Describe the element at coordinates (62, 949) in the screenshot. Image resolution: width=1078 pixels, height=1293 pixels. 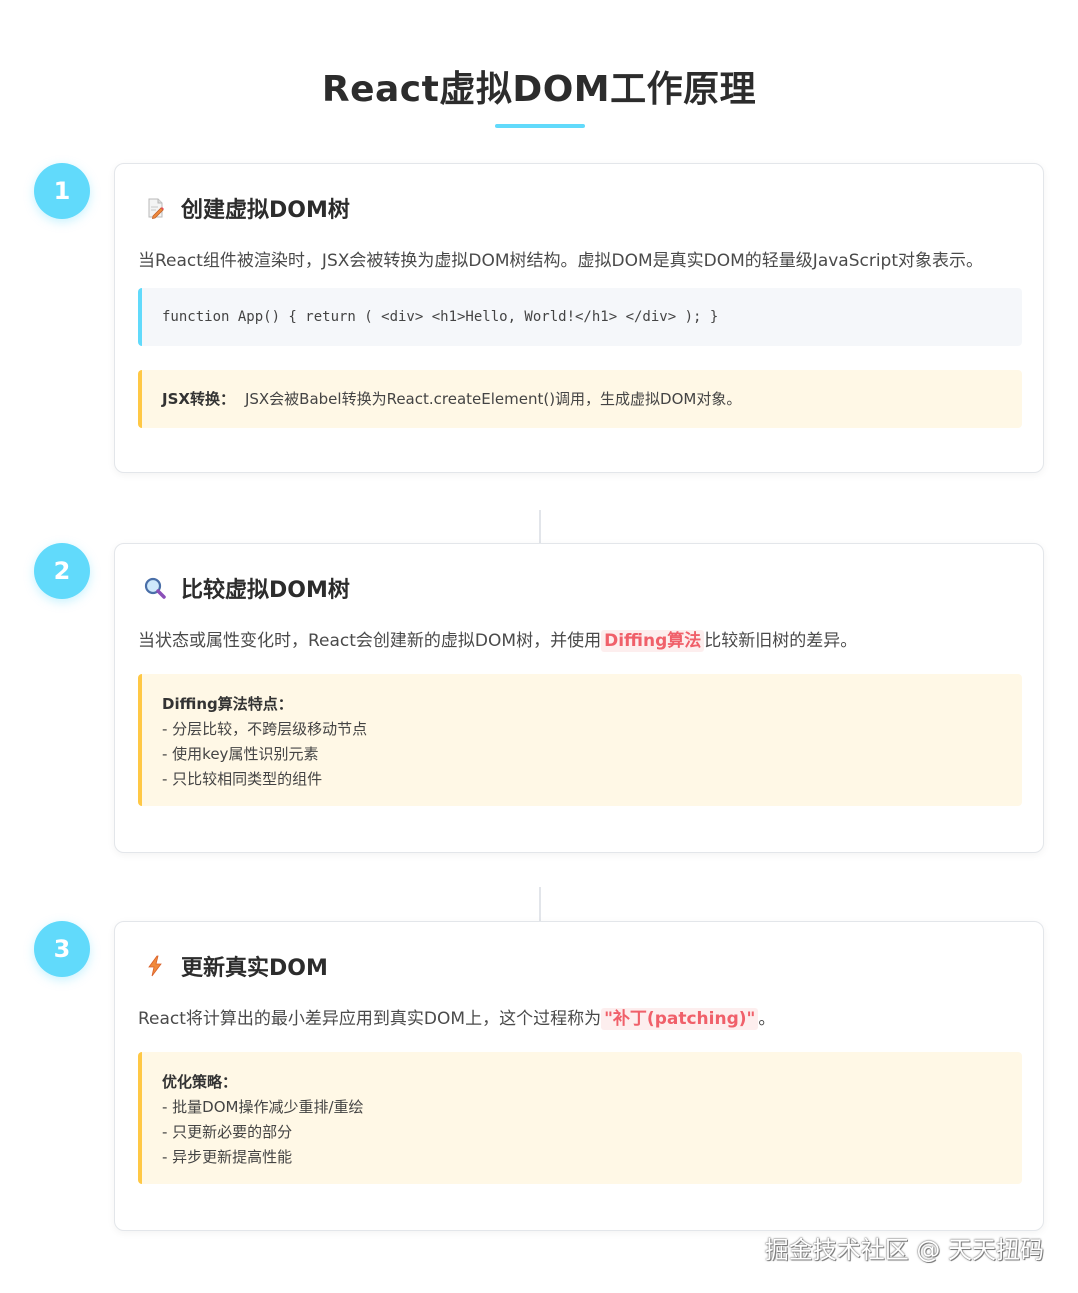
I see `step-number-badge: 3` at that location.